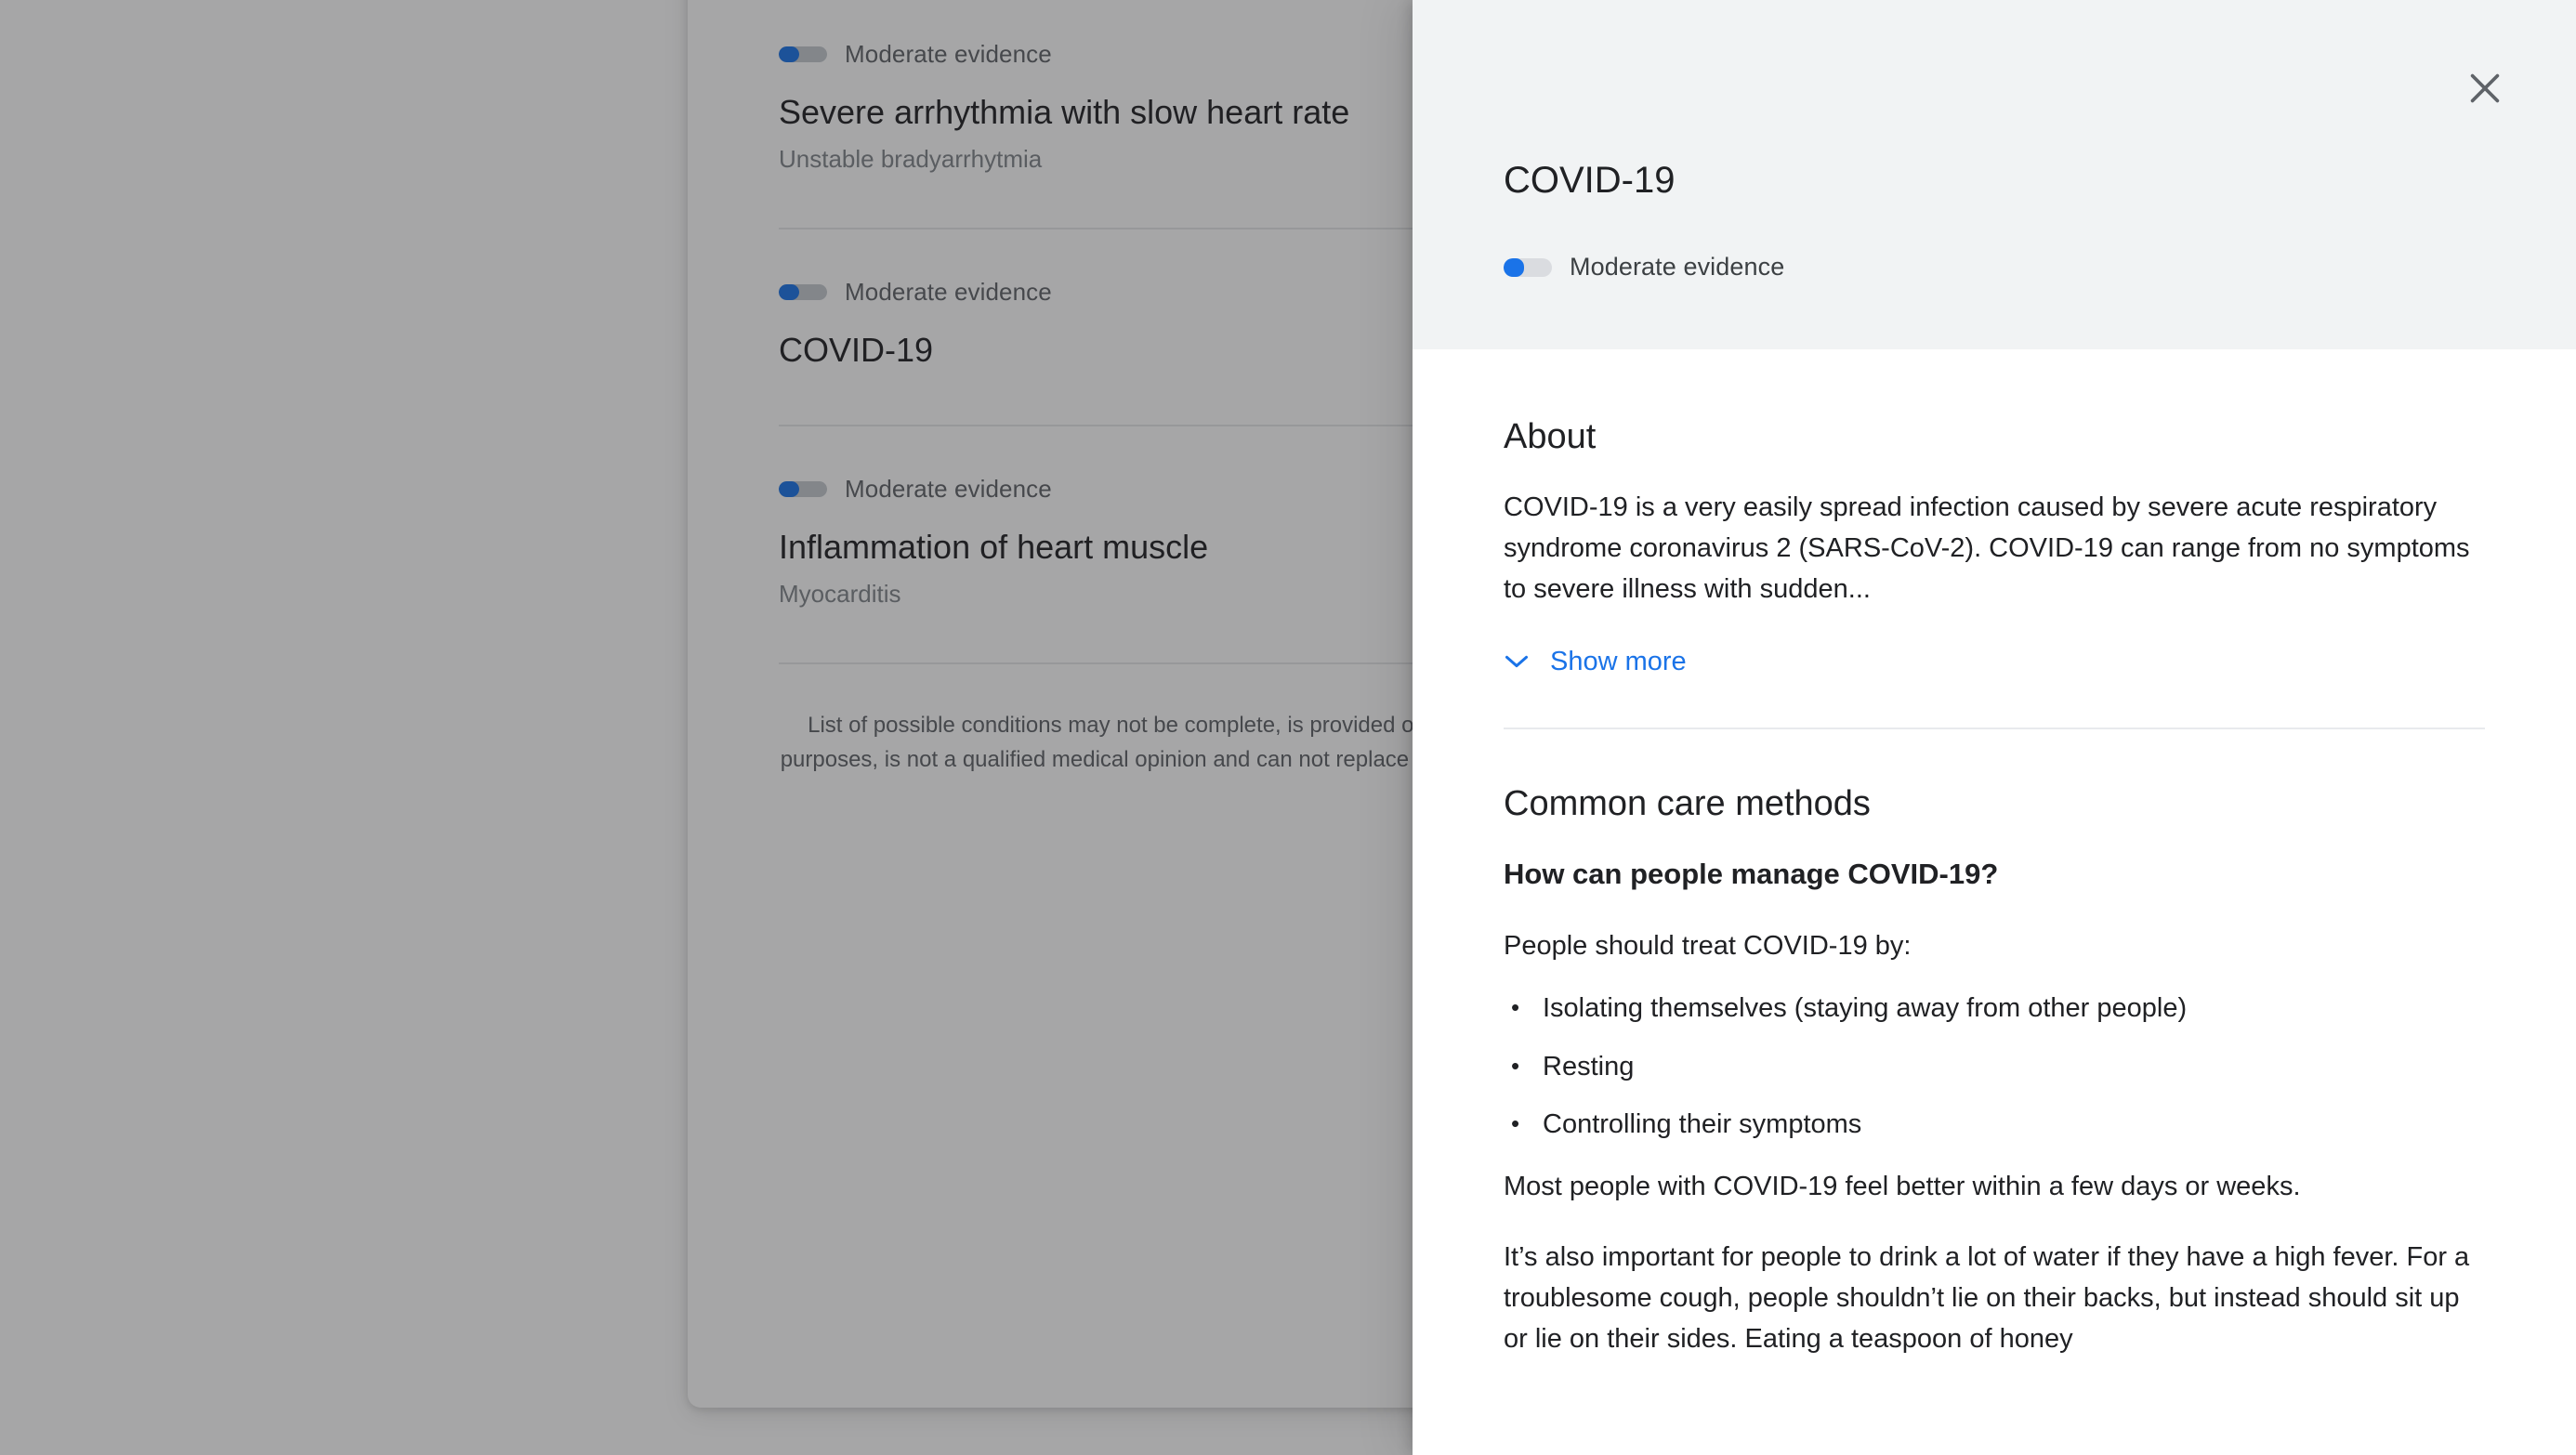 The width and height of the screenshot is (2576, 1455). What do you see at coordinates (2485, 88) in the screenshot?
I see `close-icon` at bounding box center [2485, 88].